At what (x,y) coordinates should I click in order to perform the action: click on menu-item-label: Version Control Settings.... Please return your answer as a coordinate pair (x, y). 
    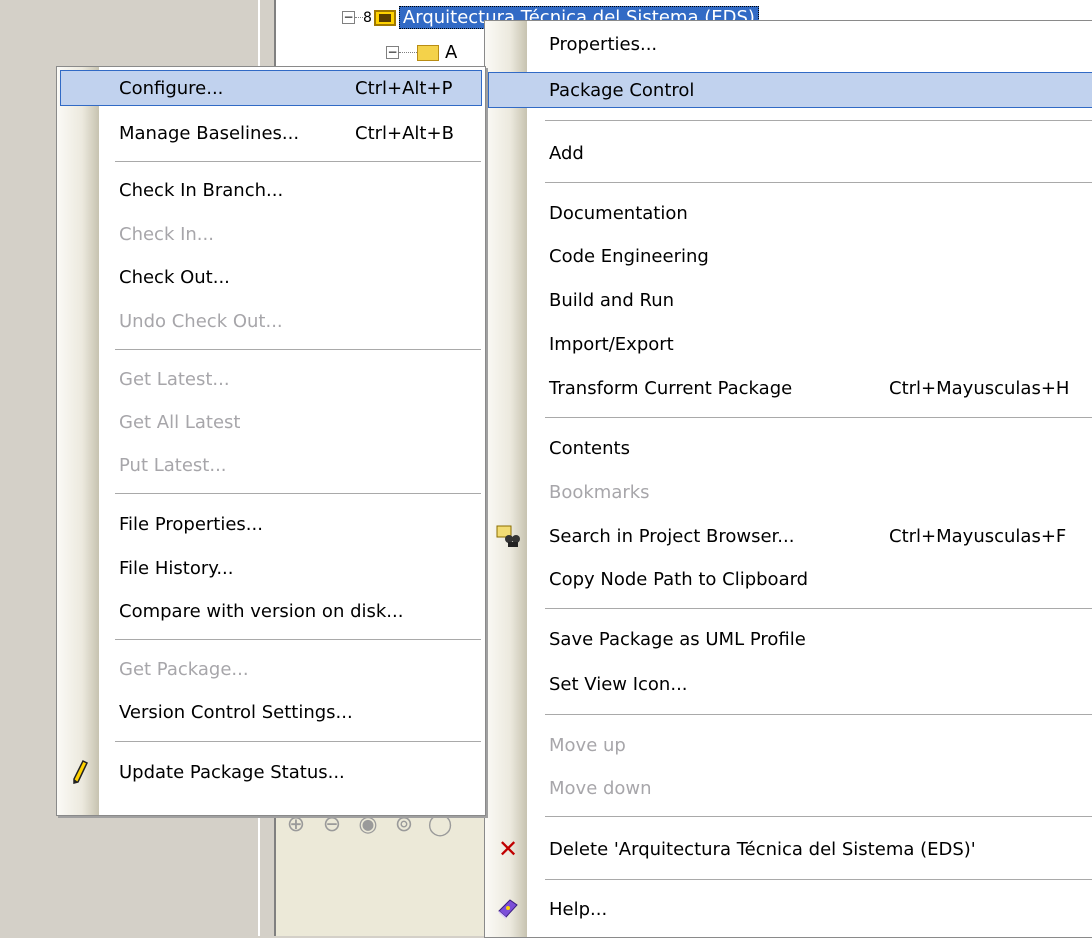
    Looking at the image, I should click on (236, 712).